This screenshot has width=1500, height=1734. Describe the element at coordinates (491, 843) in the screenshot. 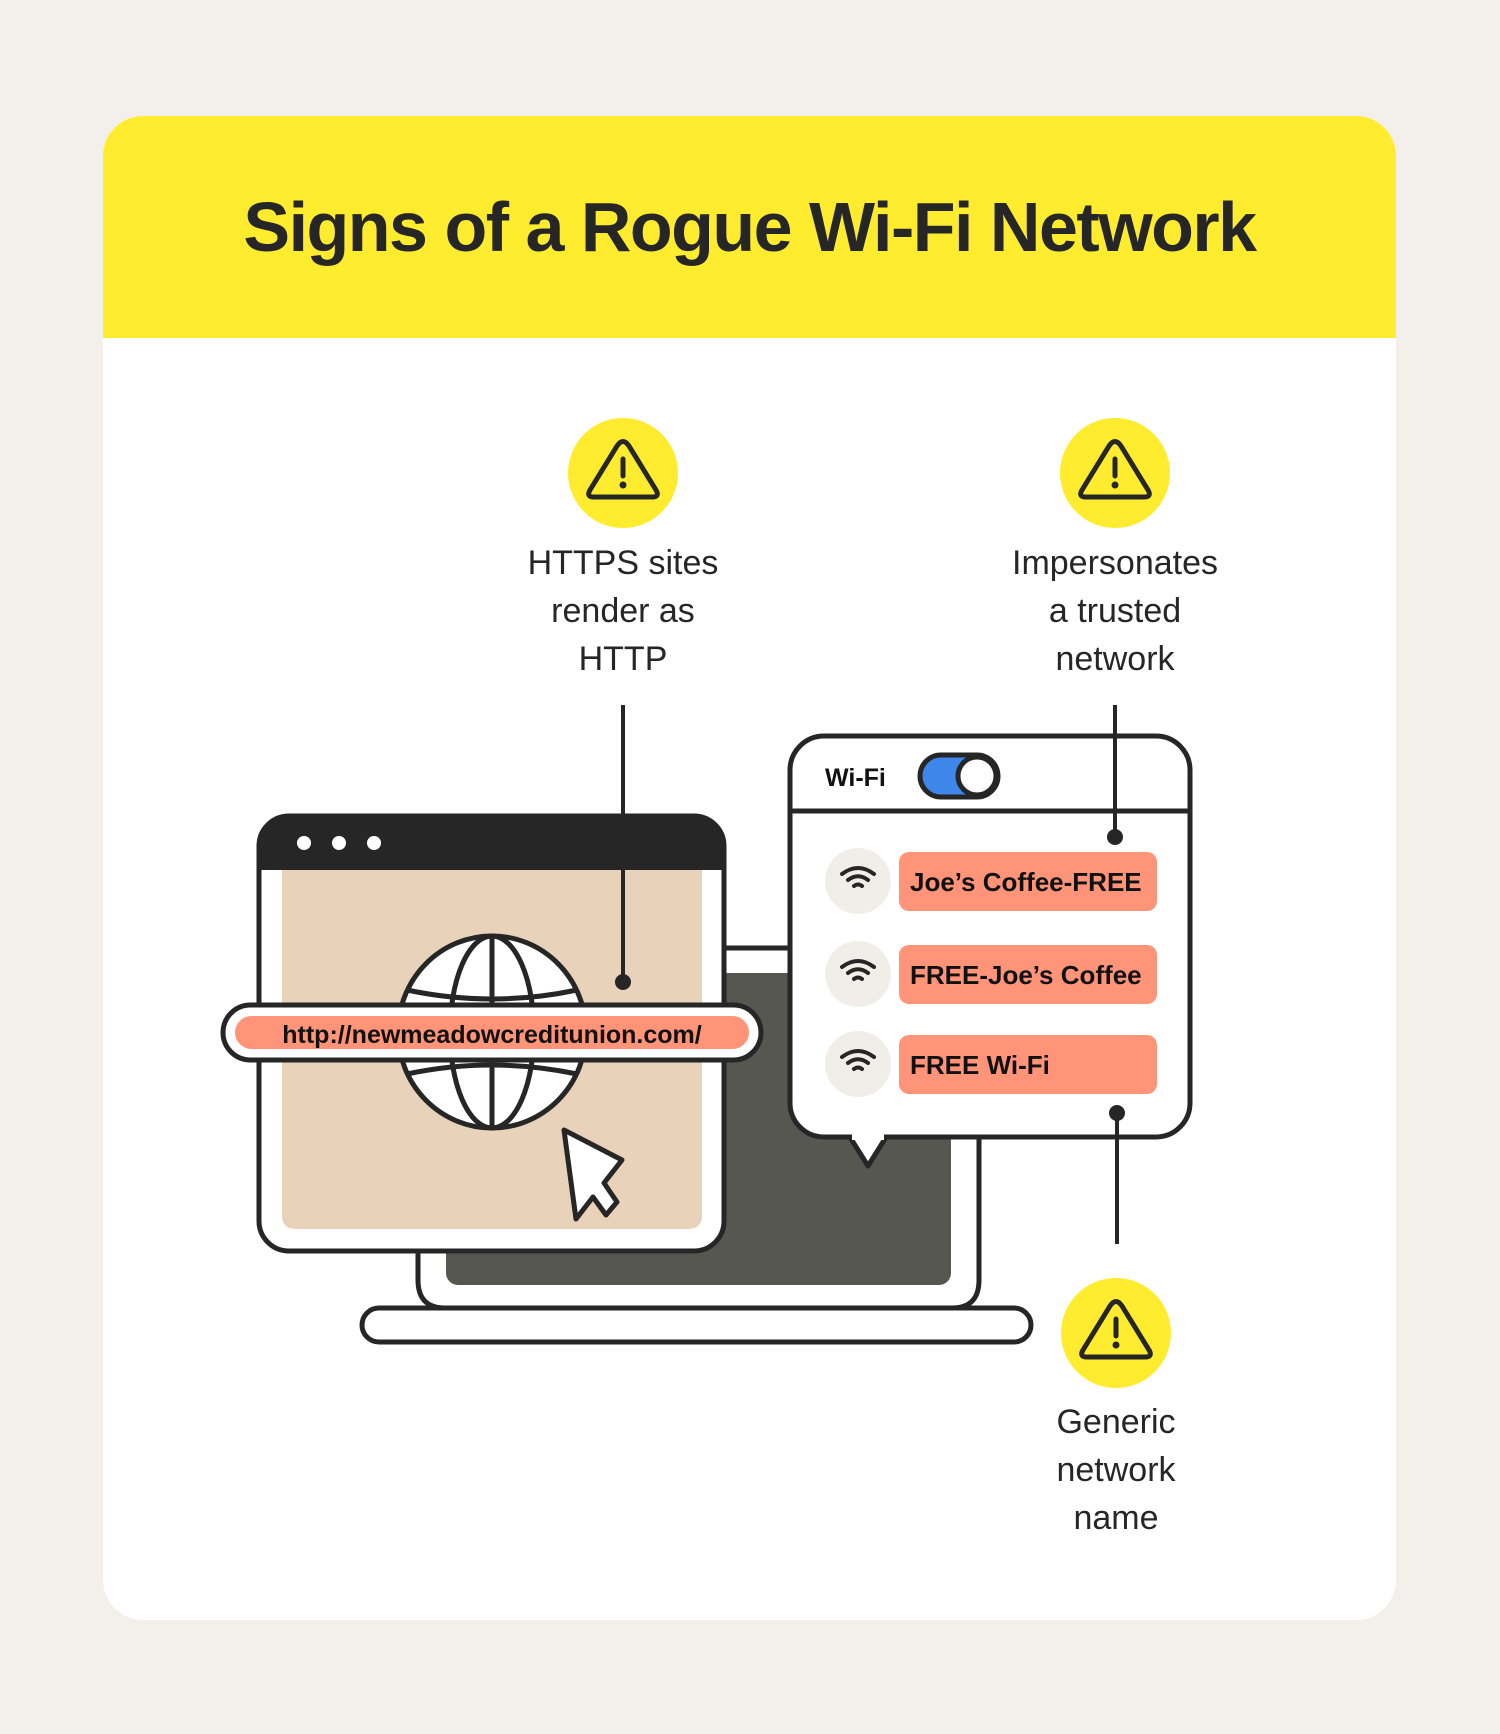

I see `browser-titlebar` at that location.